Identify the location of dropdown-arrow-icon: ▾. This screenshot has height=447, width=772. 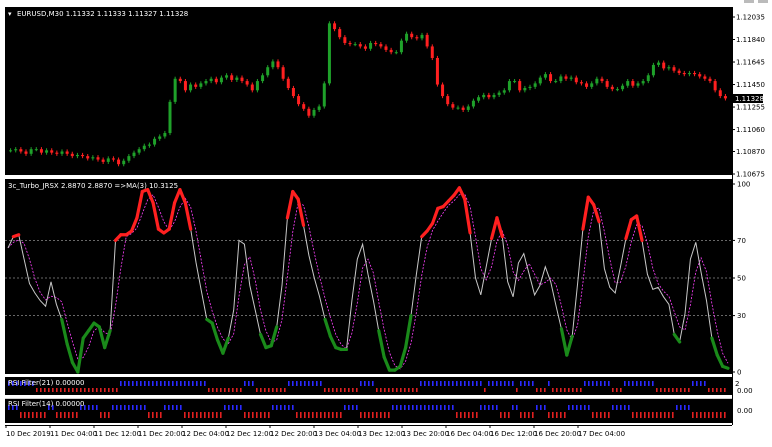
(10, 14).